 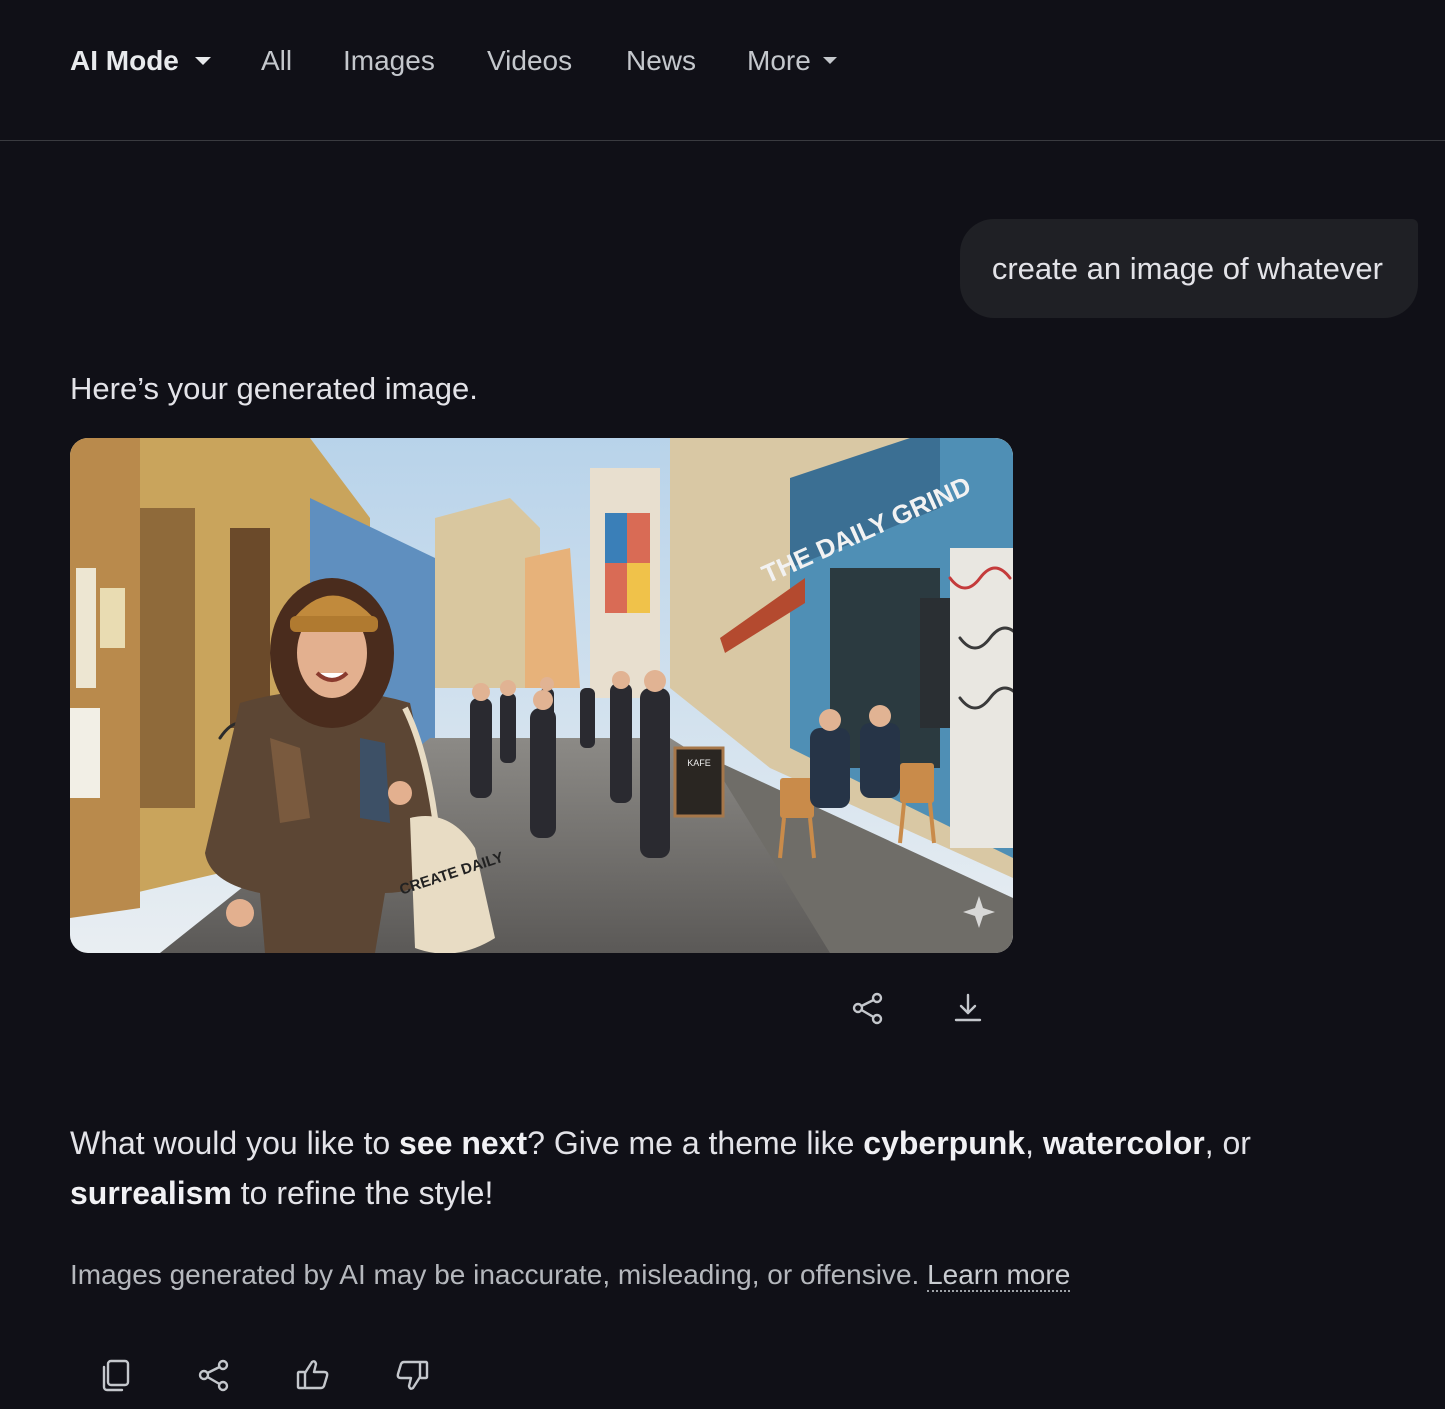 I want to click on share-button, so click(x=214, y=1375).